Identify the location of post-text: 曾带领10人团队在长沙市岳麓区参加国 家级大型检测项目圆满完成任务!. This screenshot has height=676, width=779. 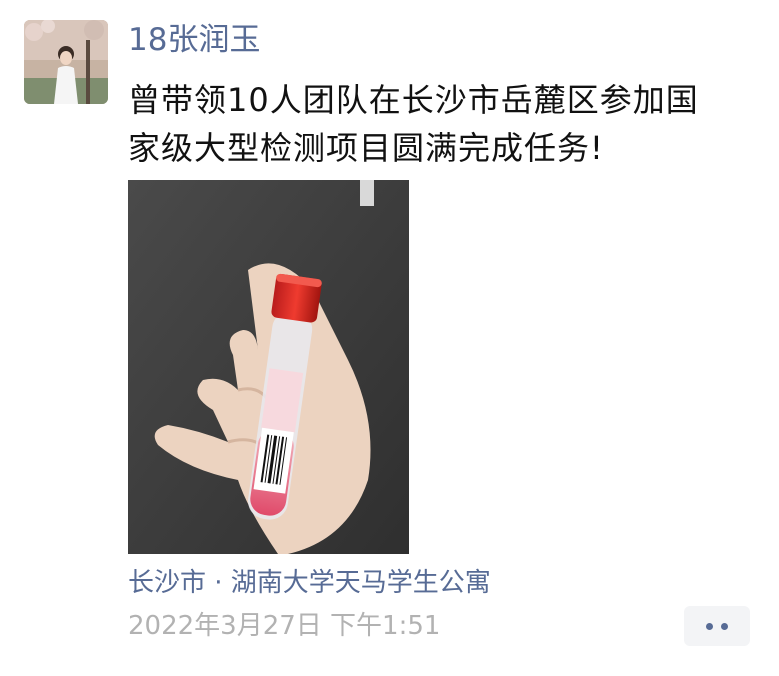
(443, 124).